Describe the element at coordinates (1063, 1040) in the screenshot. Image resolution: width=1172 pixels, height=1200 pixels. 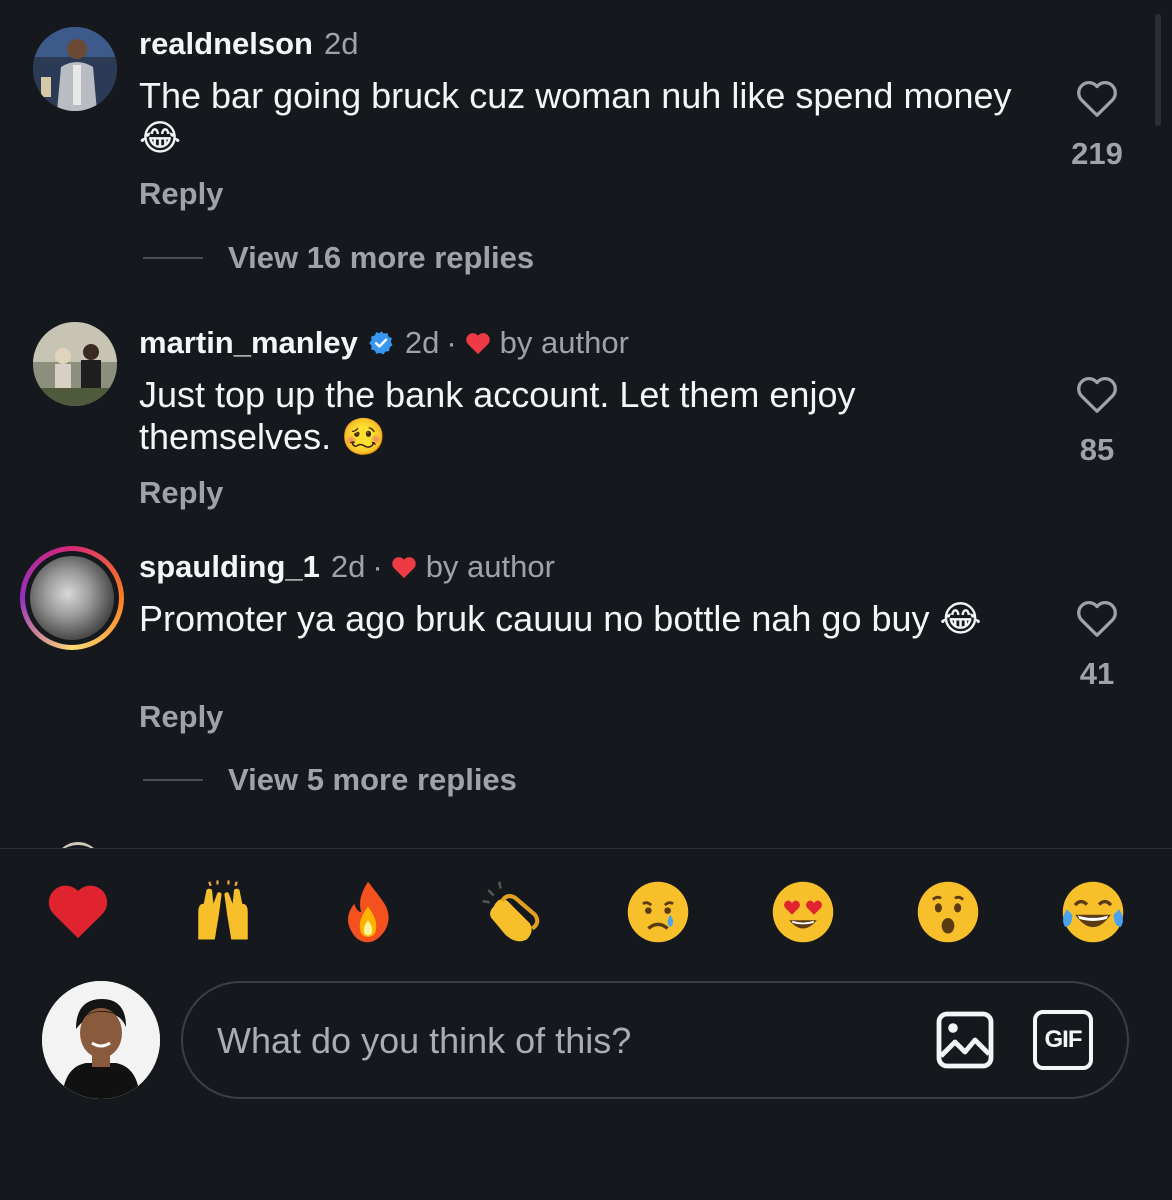
I see `gif-picker-button: GIF` at that location.